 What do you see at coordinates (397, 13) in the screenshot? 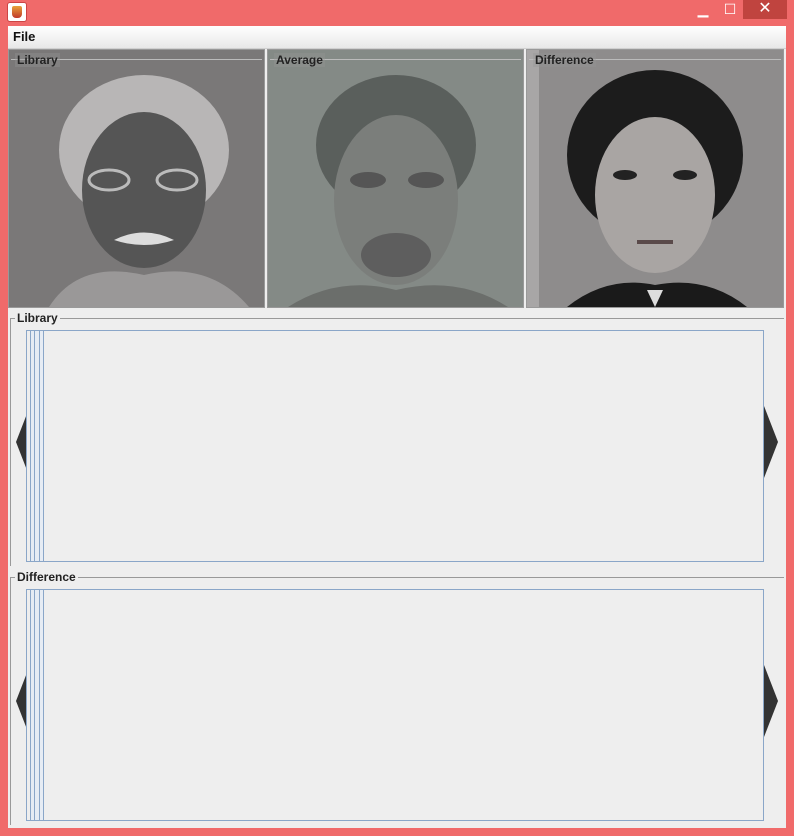
I see `title-bar: ▁ ☐ ✕` at bounding box center [397, 13].